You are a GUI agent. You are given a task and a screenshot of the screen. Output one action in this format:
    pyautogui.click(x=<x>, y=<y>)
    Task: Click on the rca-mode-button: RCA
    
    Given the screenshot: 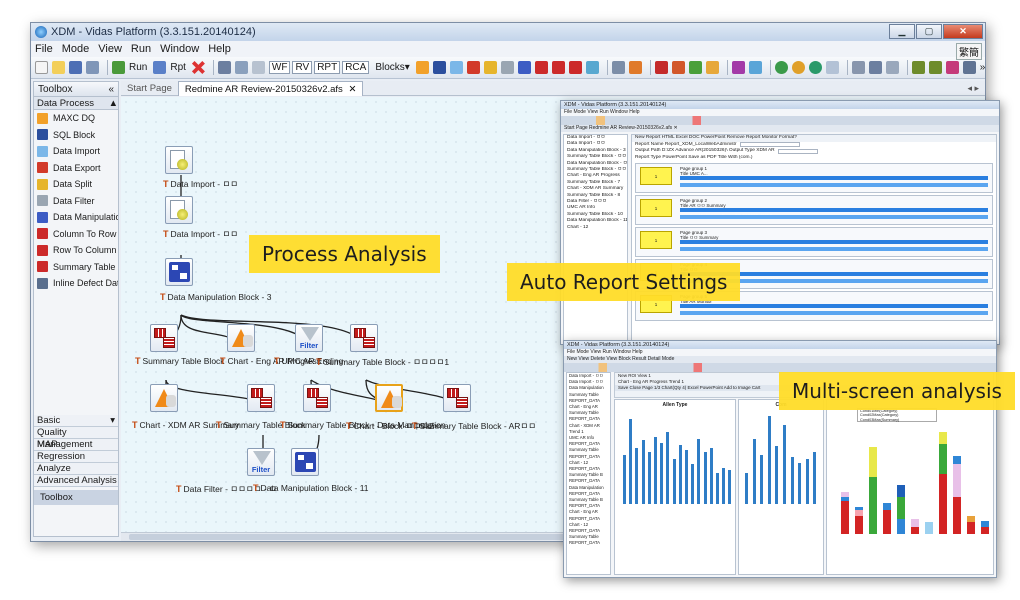 What is the action you would take?
    pyautogui.click(x=356, y=67)
    